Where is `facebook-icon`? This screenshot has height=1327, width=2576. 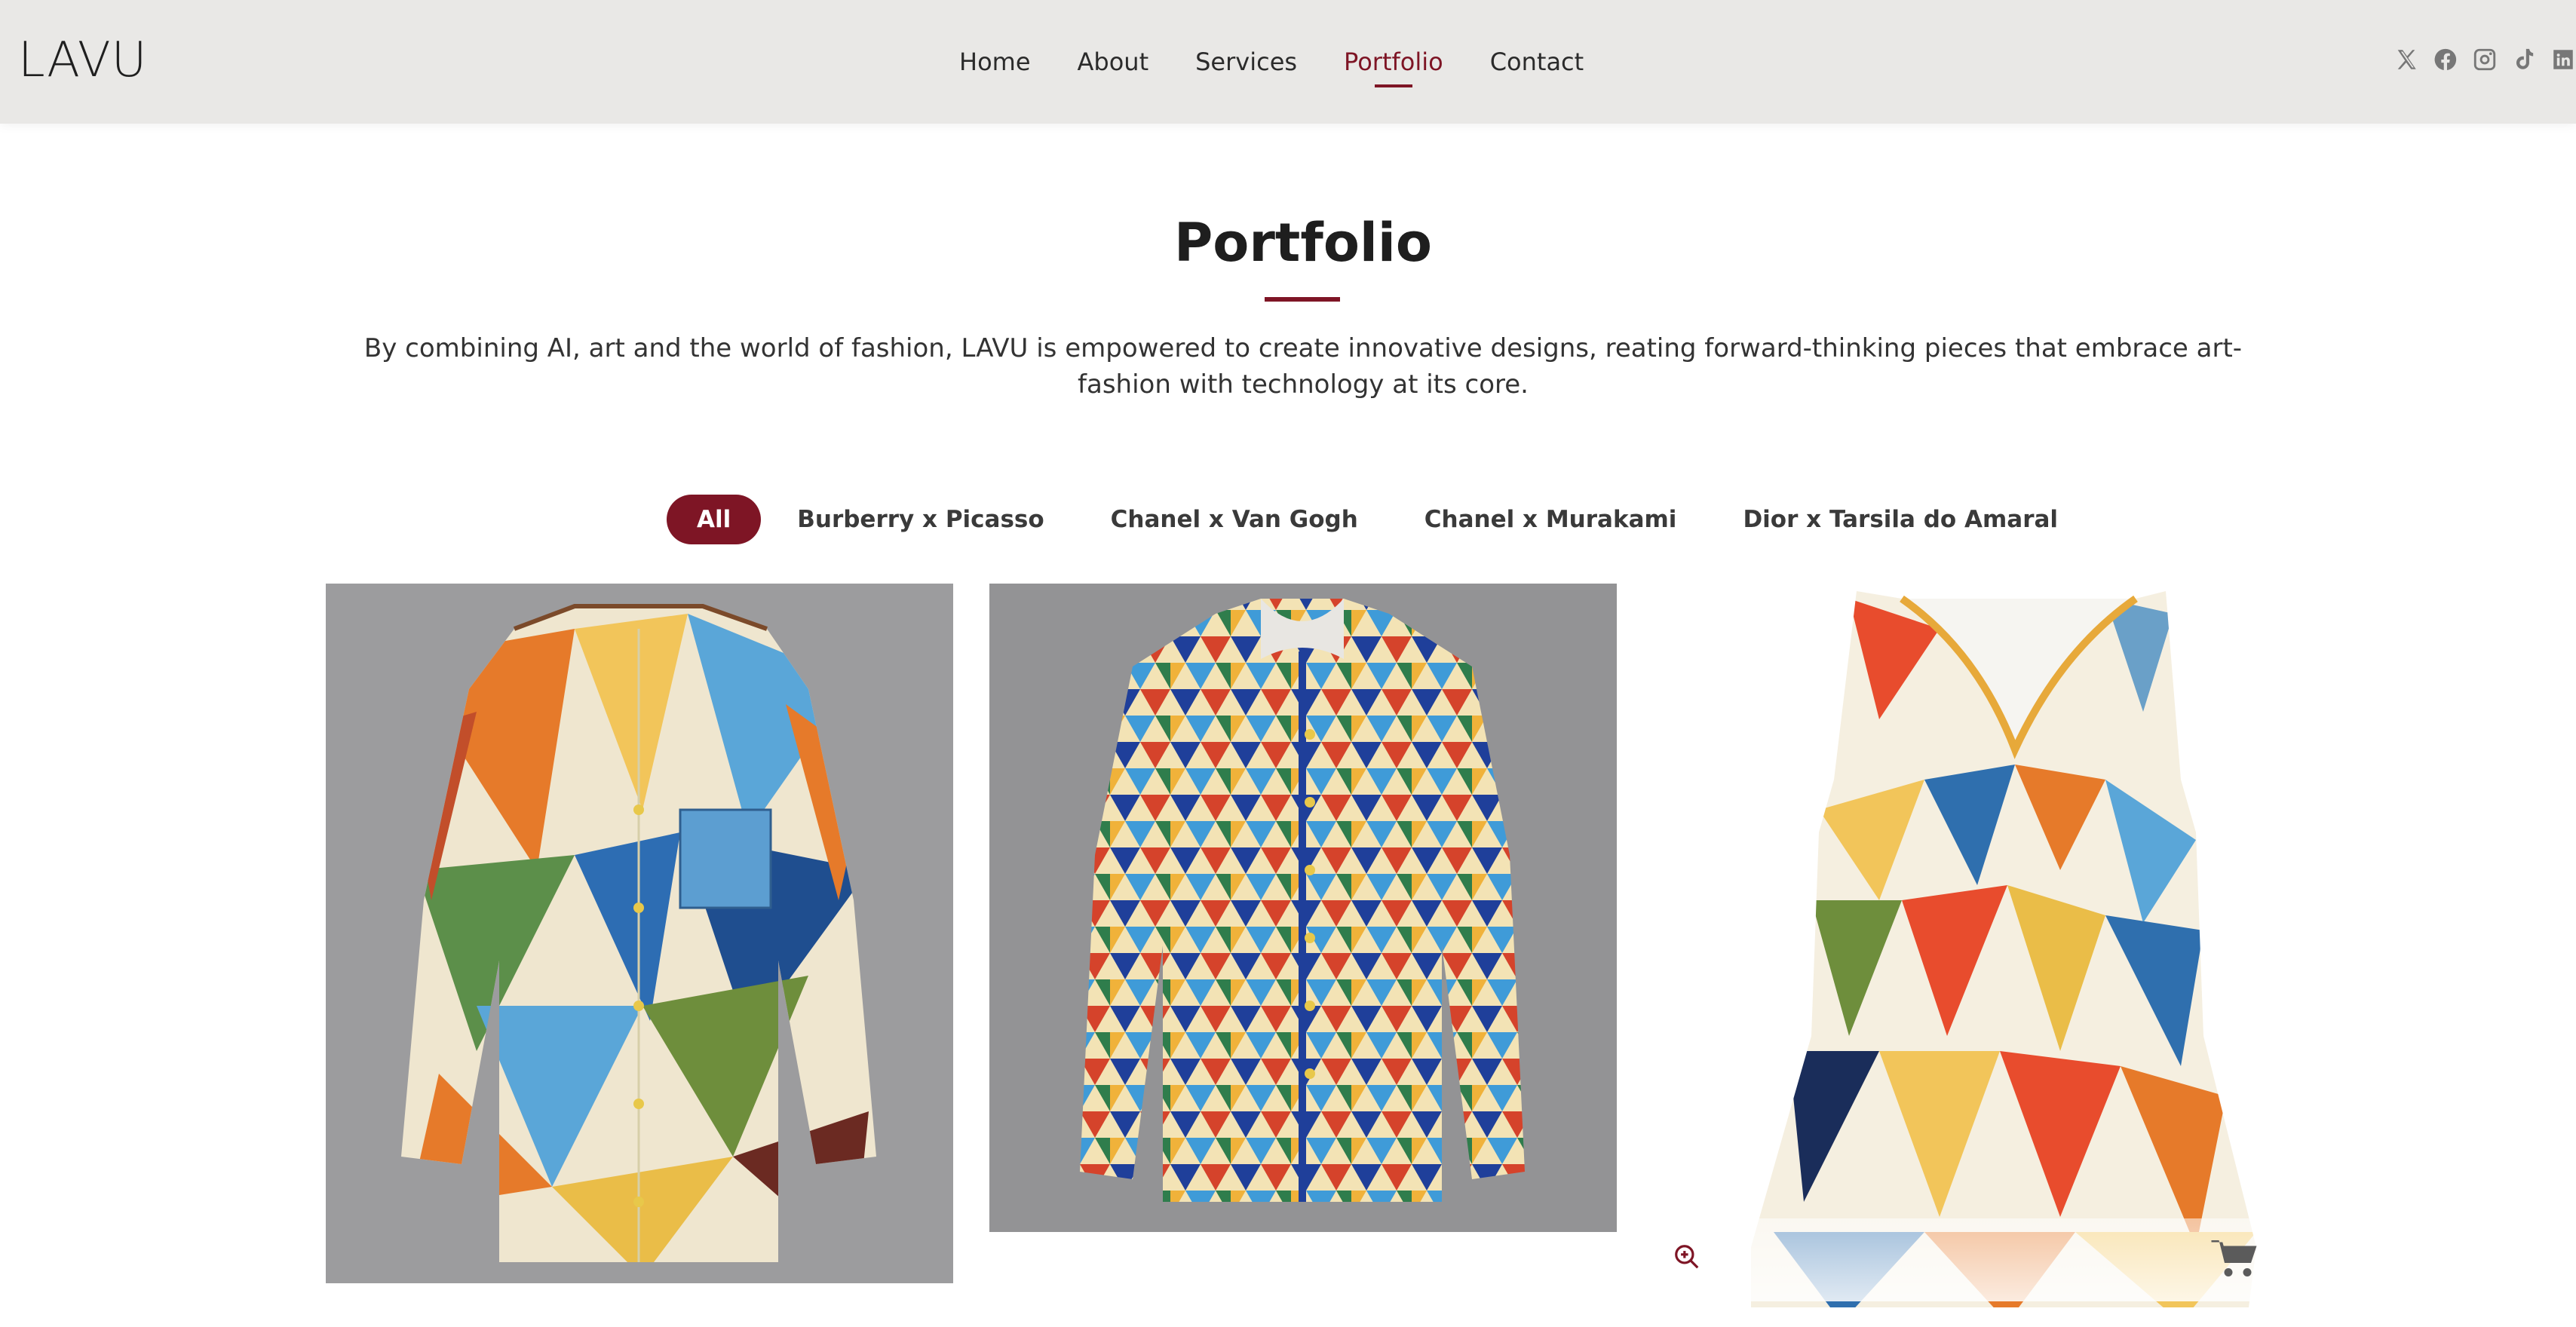
facebook-icon is located at coordinates (2445, 60).